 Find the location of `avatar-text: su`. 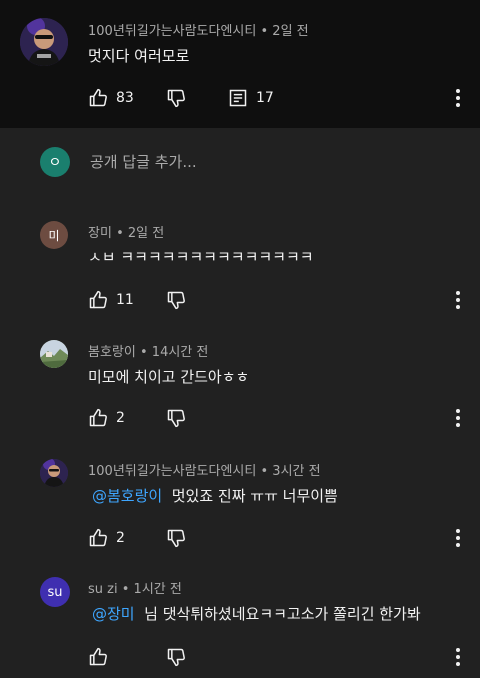

avatar-text: su is located at coordinates (55, 592).